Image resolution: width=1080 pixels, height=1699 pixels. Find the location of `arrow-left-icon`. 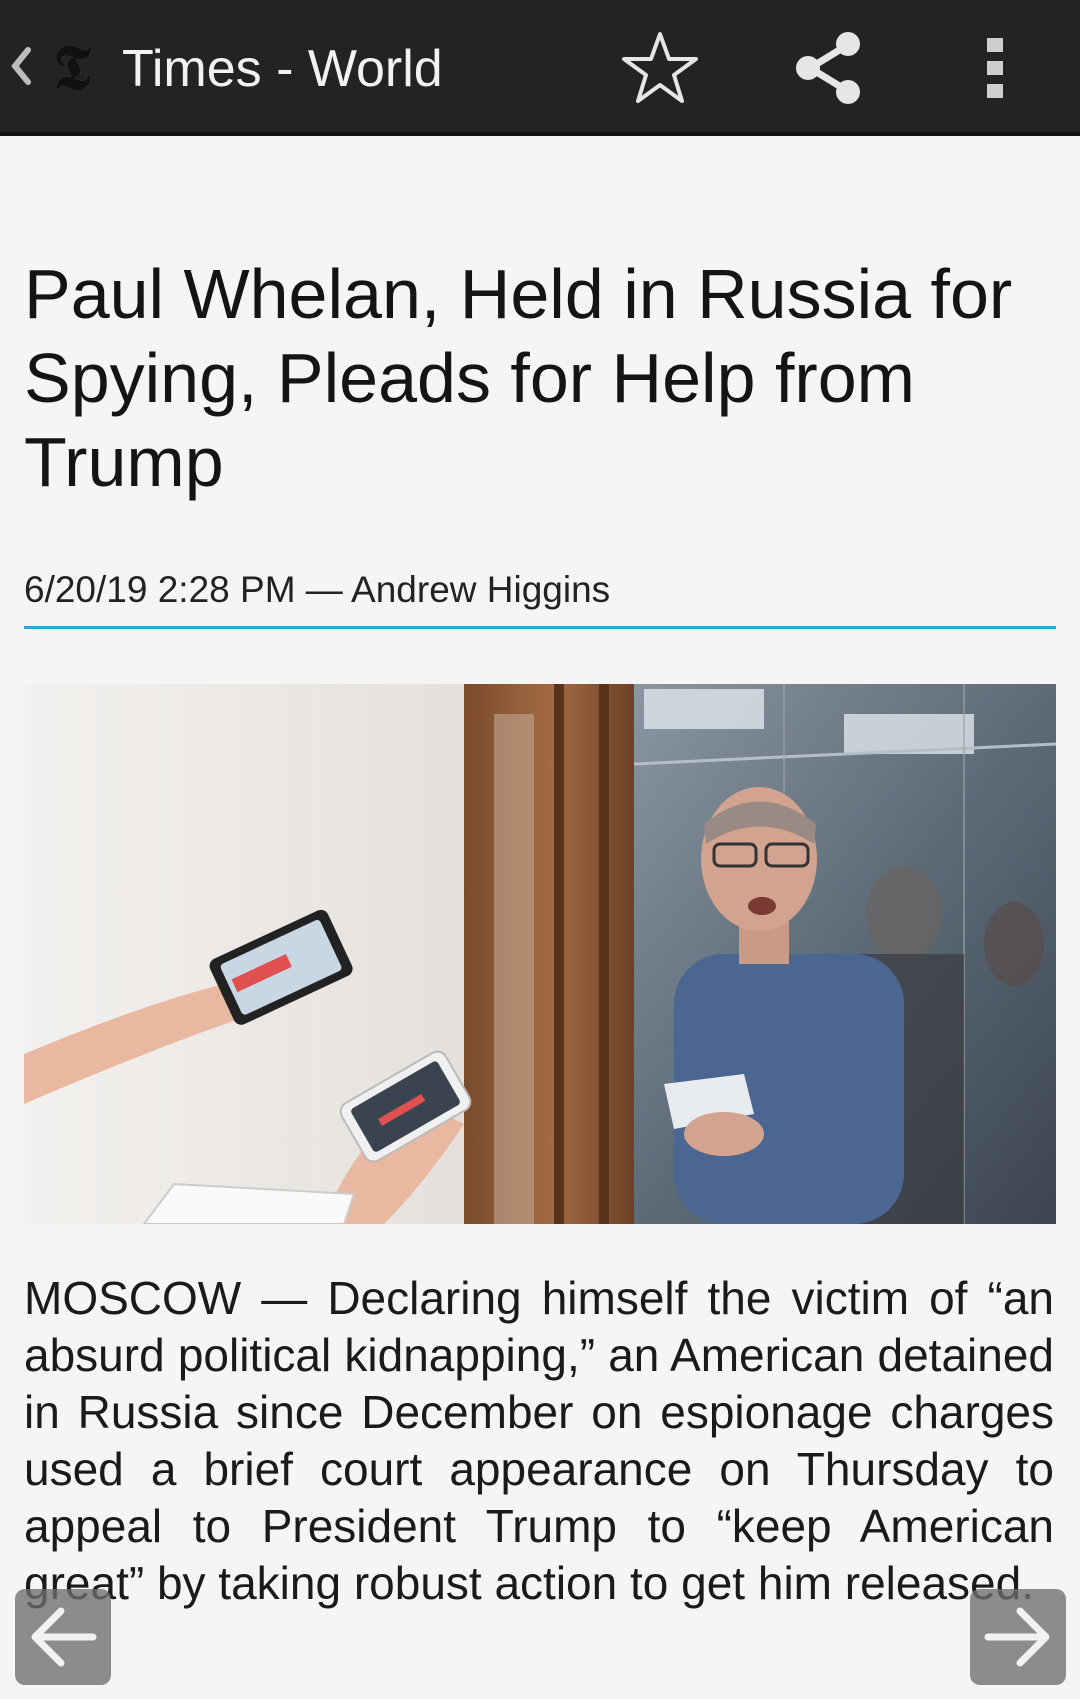

arrow-left-icon is located at coordinates (64, 1637).